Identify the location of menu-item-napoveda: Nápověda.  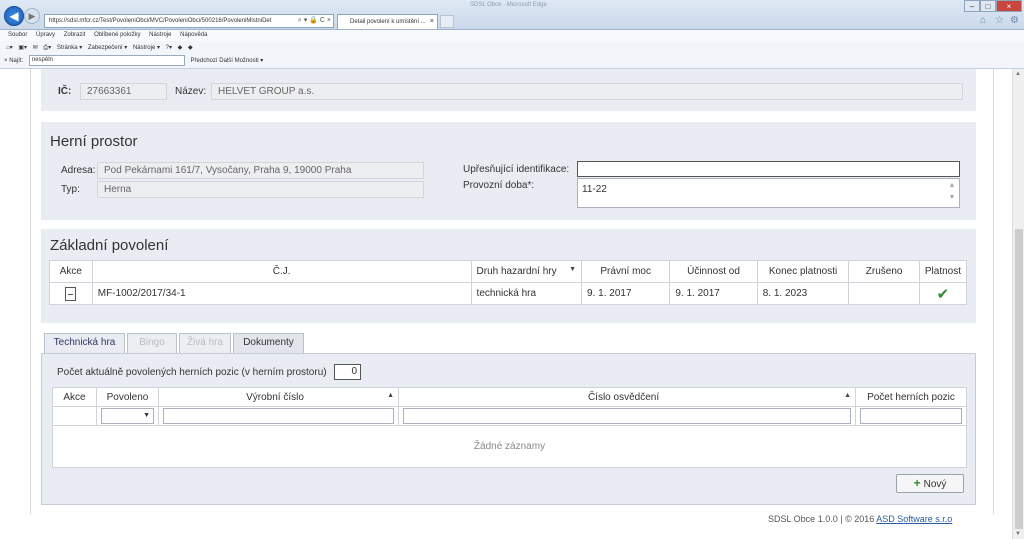
(193, 35).